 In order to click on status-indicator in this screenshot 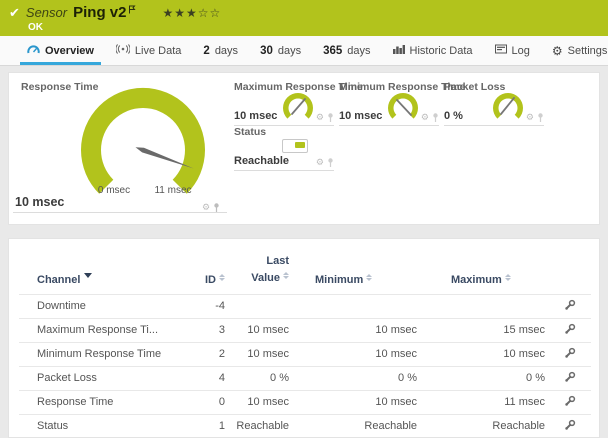, I will do `click(295, 146)`.